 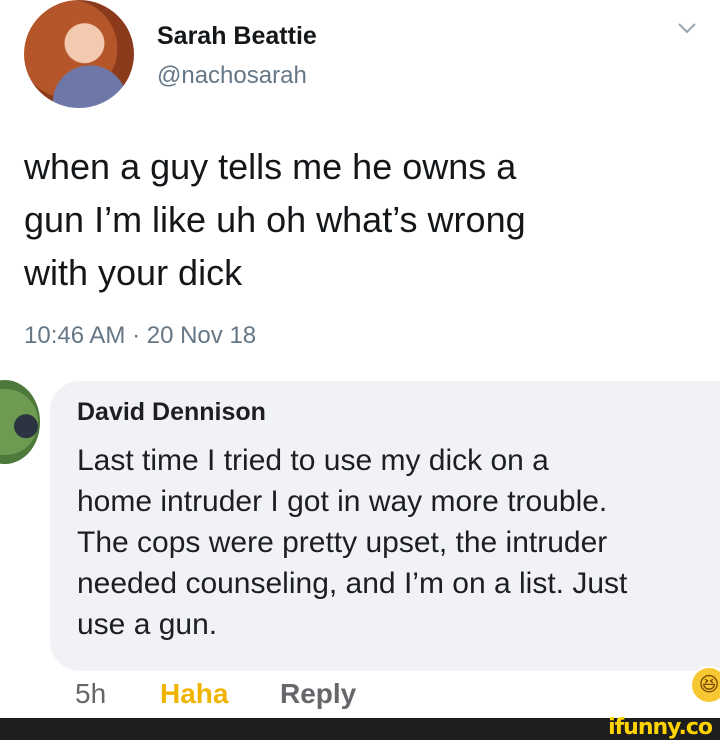 I want to click on tweet-text-line: gun I’m like uh oh what’s wrong, so click(x=275, y=219).